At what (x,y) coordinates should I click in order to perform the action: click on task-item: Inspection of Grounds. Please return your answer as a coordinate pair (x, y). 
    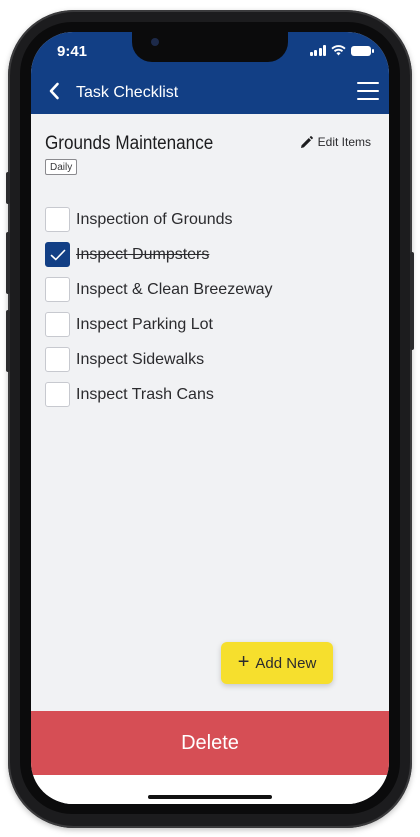
    Looking at the image, I should click on (205, 219).